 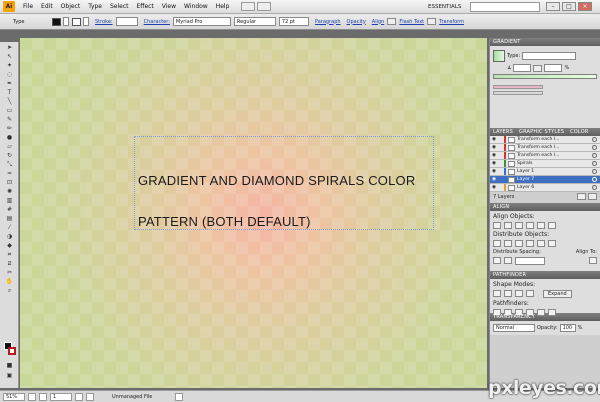 What do you see at coordinates (411, 22) in the screenshot?
I see `flash-text-link: Flash Text` at bounding box center [411, 22].